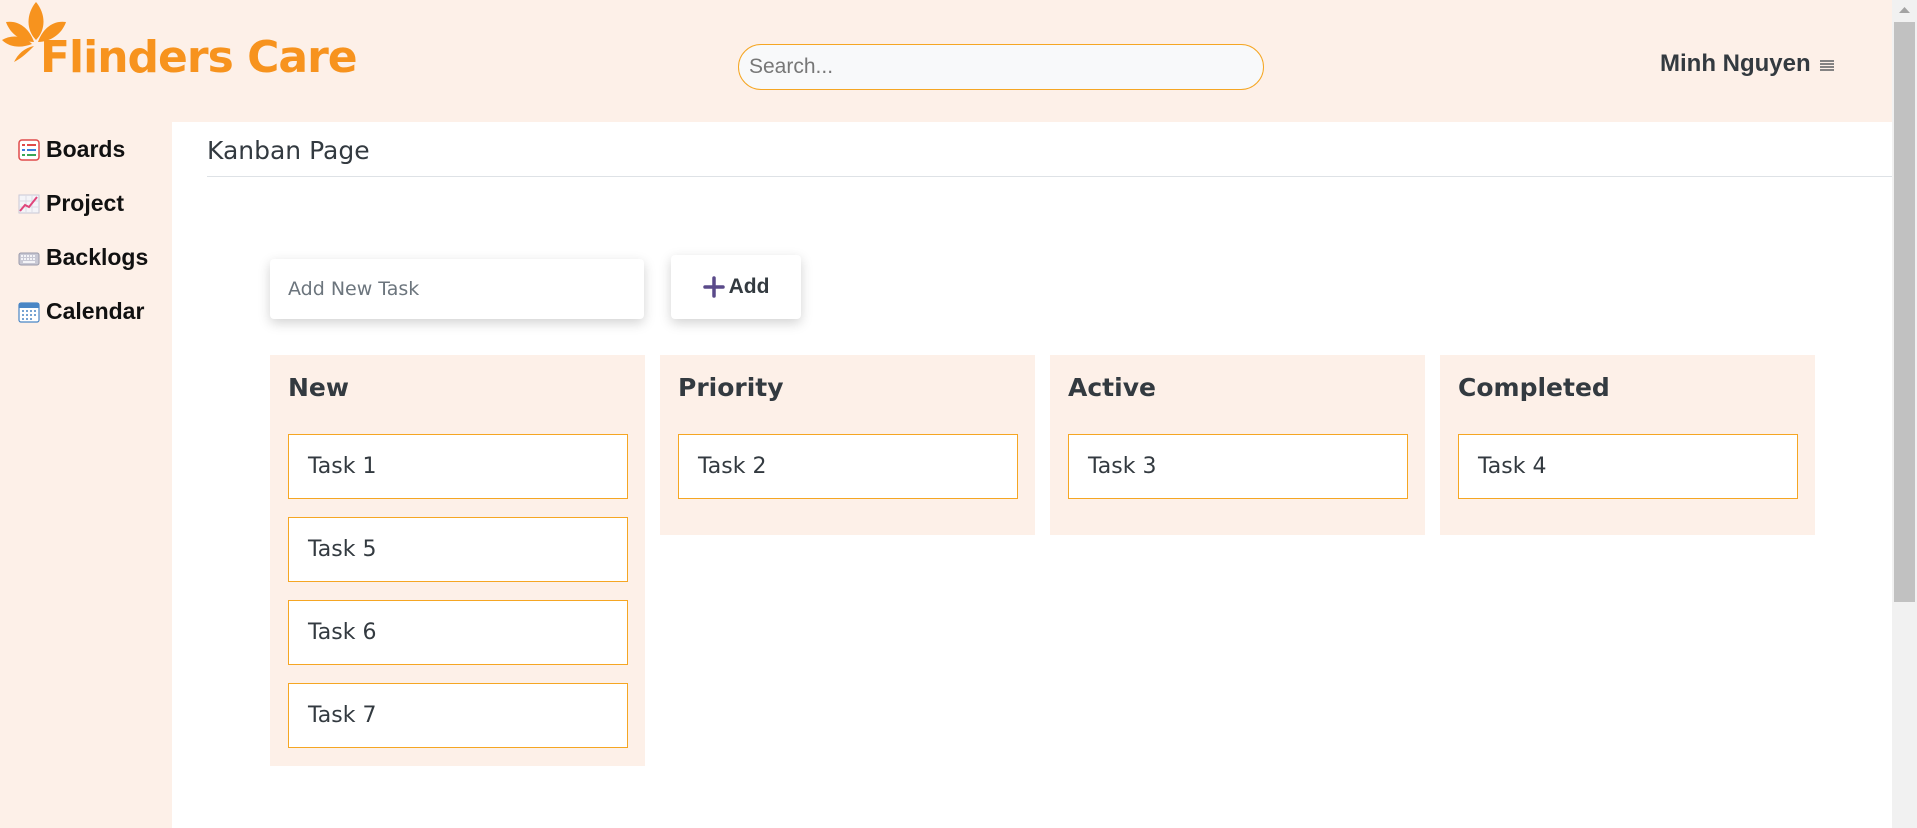  What do you see at coordinates (29, 203) in the screenshot?
I see `chart-icon` at bounding box center [29, 203].